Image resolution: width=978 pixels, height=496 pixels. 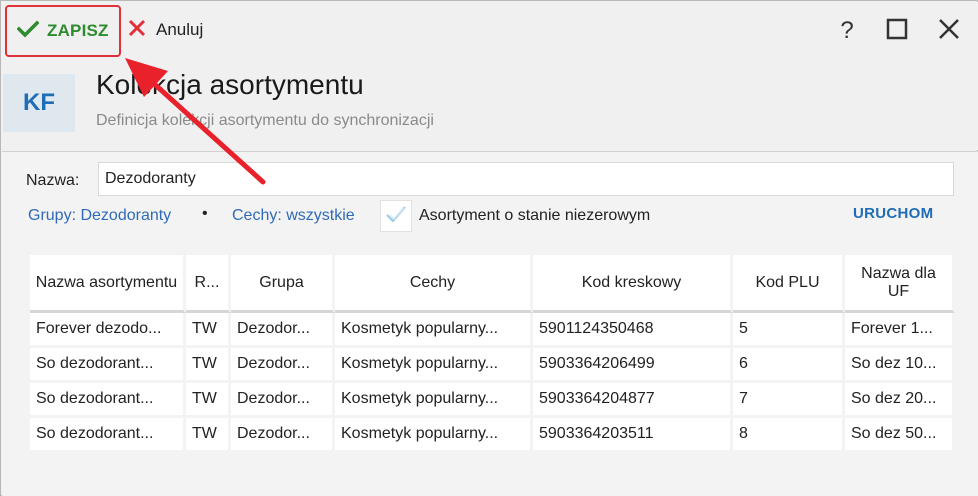 What do you see at coordinates (180, 29) in the screenshot?
I see `cancel-button-label: Anuluj` at bounding box center [180, 29].